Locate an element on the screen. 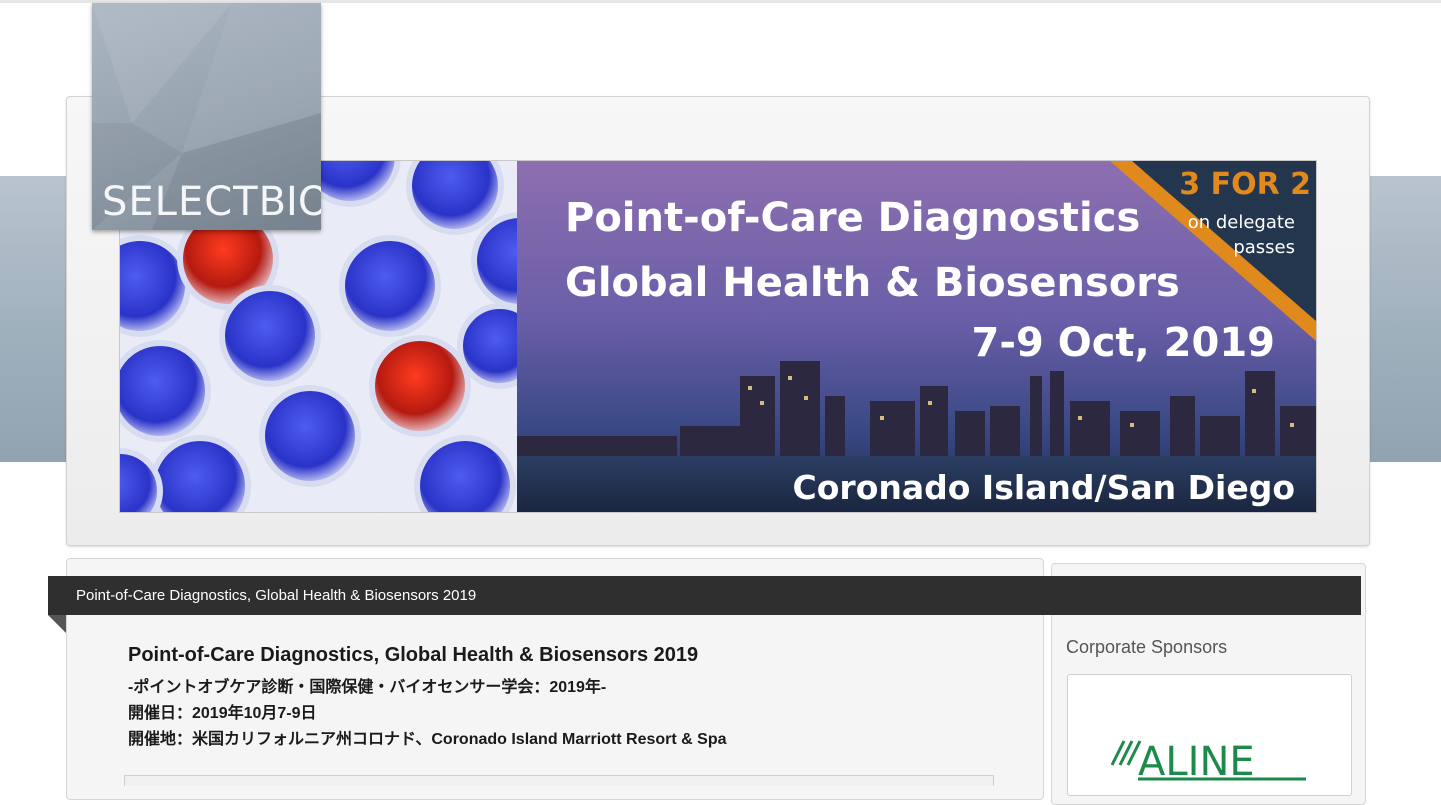 This screenshot has height=805, width=1441. aline-logo-text: ALINE is located at coordinates (1196, 762).